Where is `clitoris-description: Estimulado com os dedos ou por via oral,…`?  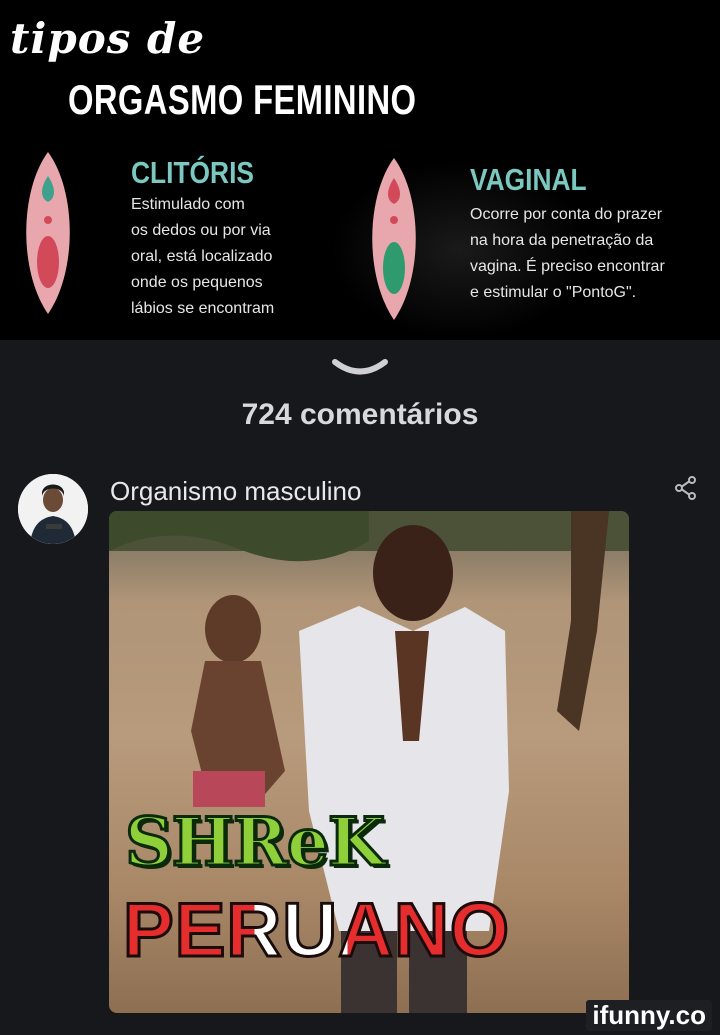 clitoris-description: Estimulado com os dedos ou por via oral,… is located at coordinates (203, 256).